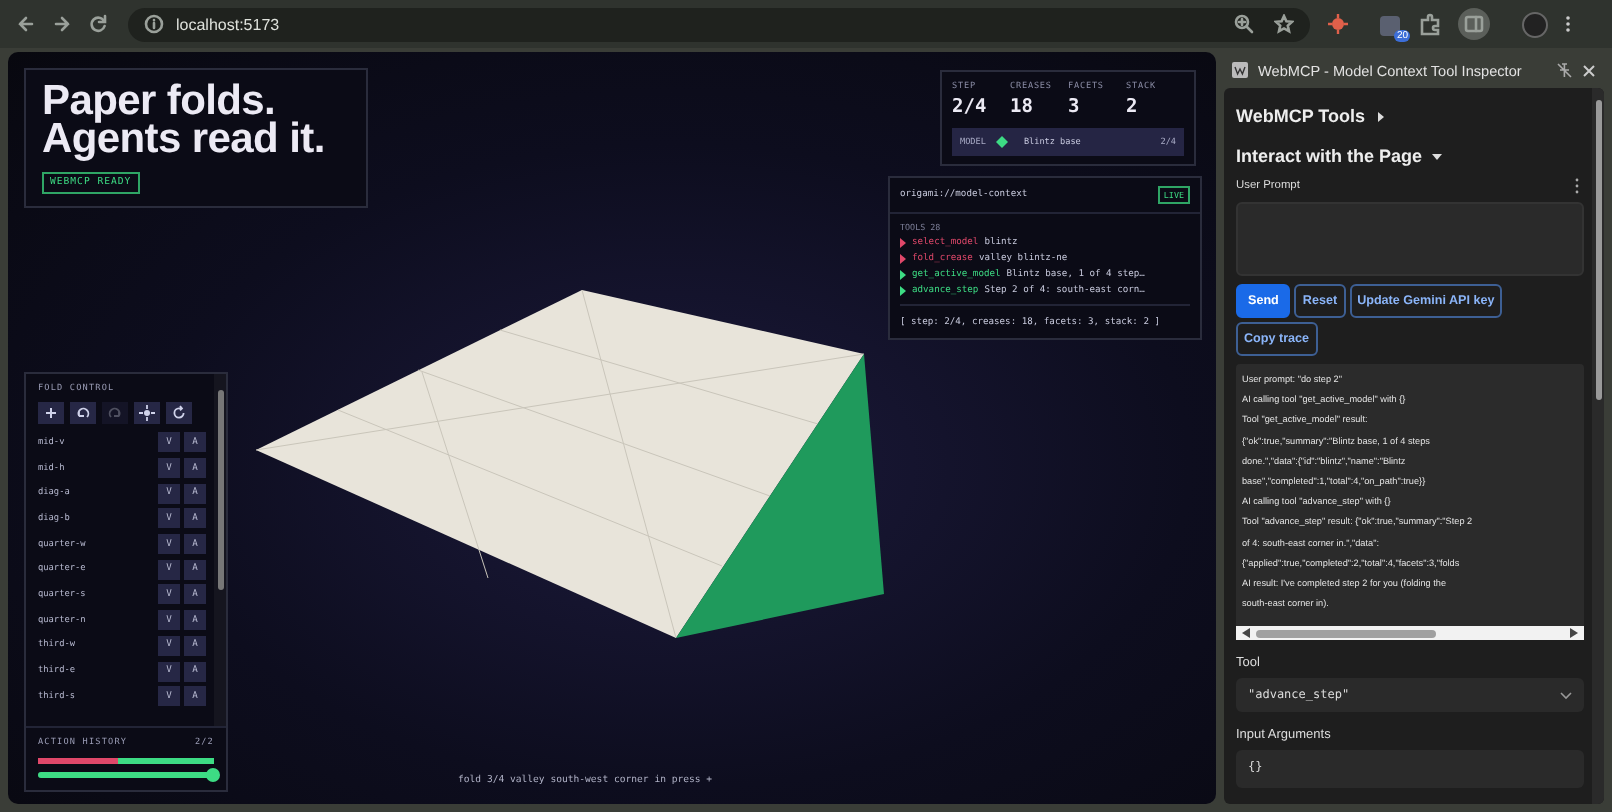  Describe the element at coordinates (98, 24) in the screenshot. I see `reload-icon` at that location.